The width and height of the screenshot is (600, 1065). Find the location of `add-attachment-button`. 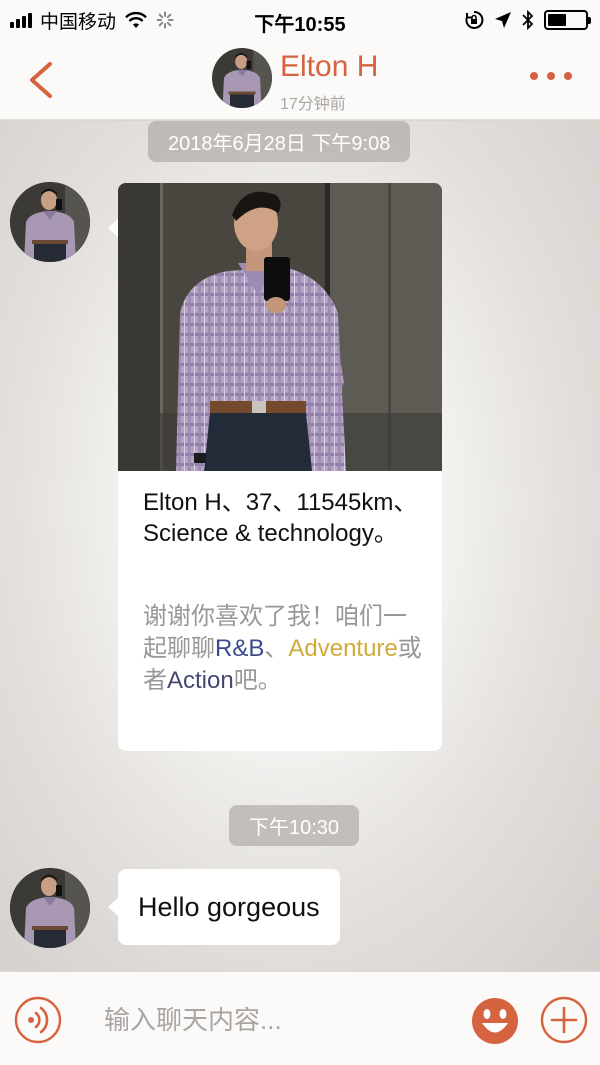

add-attachment-button is located at coordinates (564, 1020).